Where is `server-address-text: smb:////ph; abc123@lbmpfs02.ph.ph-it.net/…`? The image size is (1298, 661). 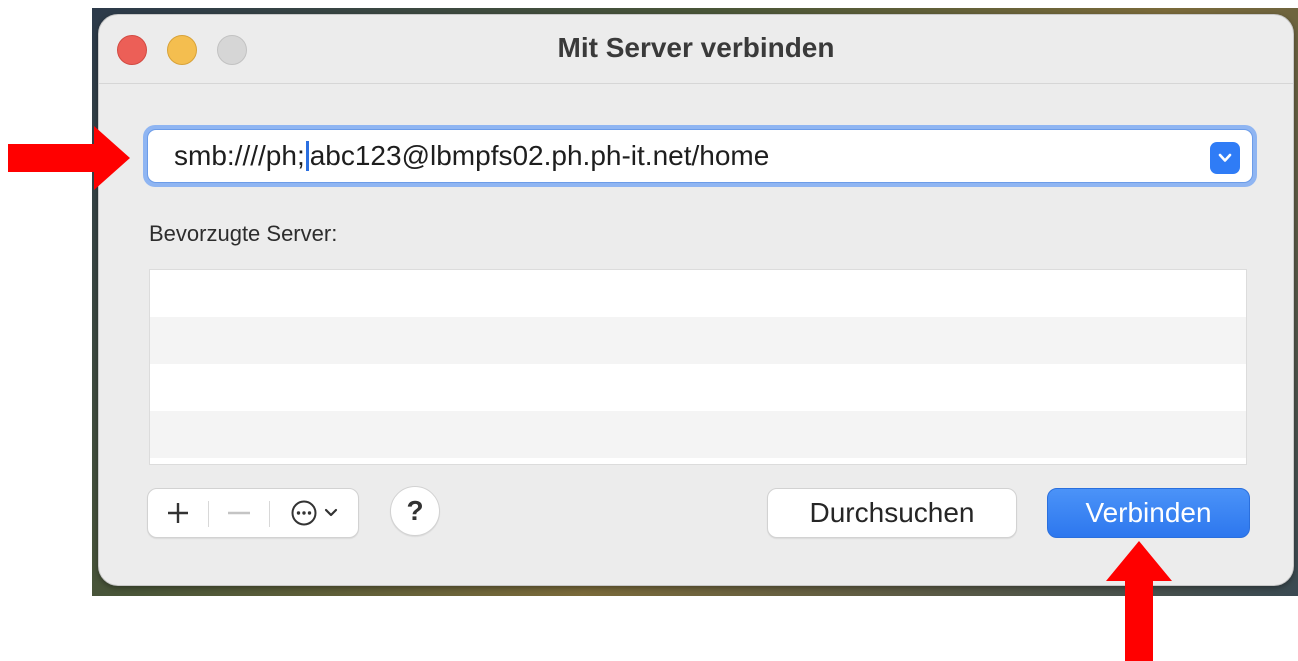
server-address-text: smb:////ph; abc123@lbmpfs02.ph.ph-it.net/… is located at coordinates (471, 156).